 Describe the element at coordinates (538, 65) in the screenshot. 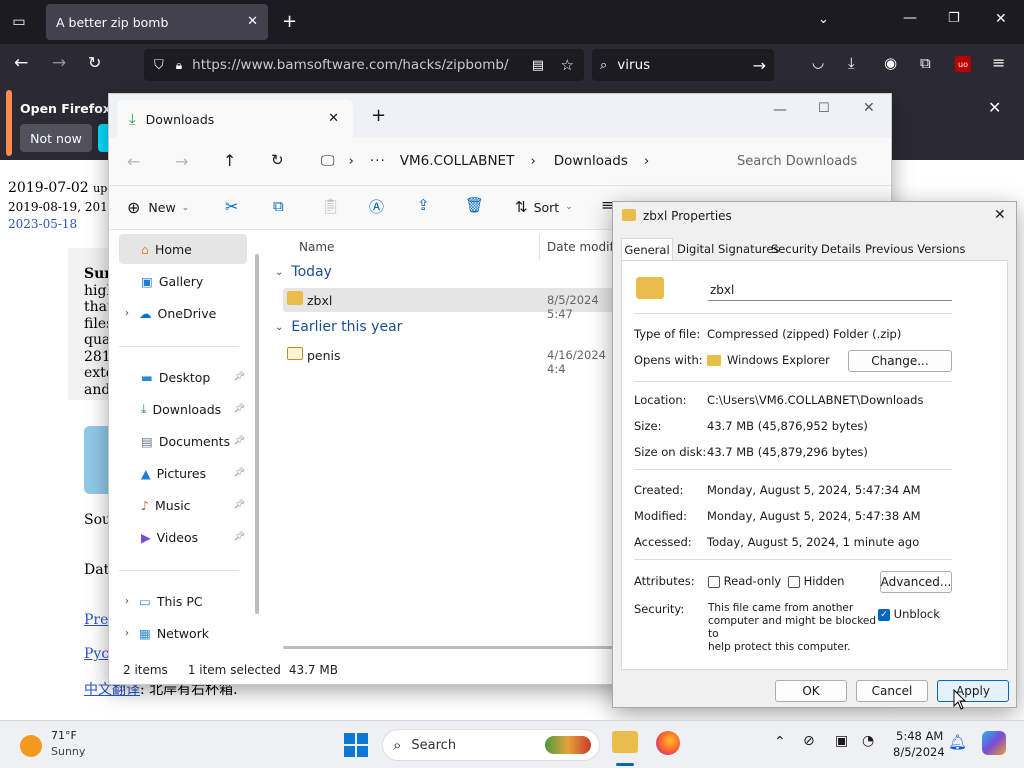

I see `reader-view-icon: ▤` at that location.